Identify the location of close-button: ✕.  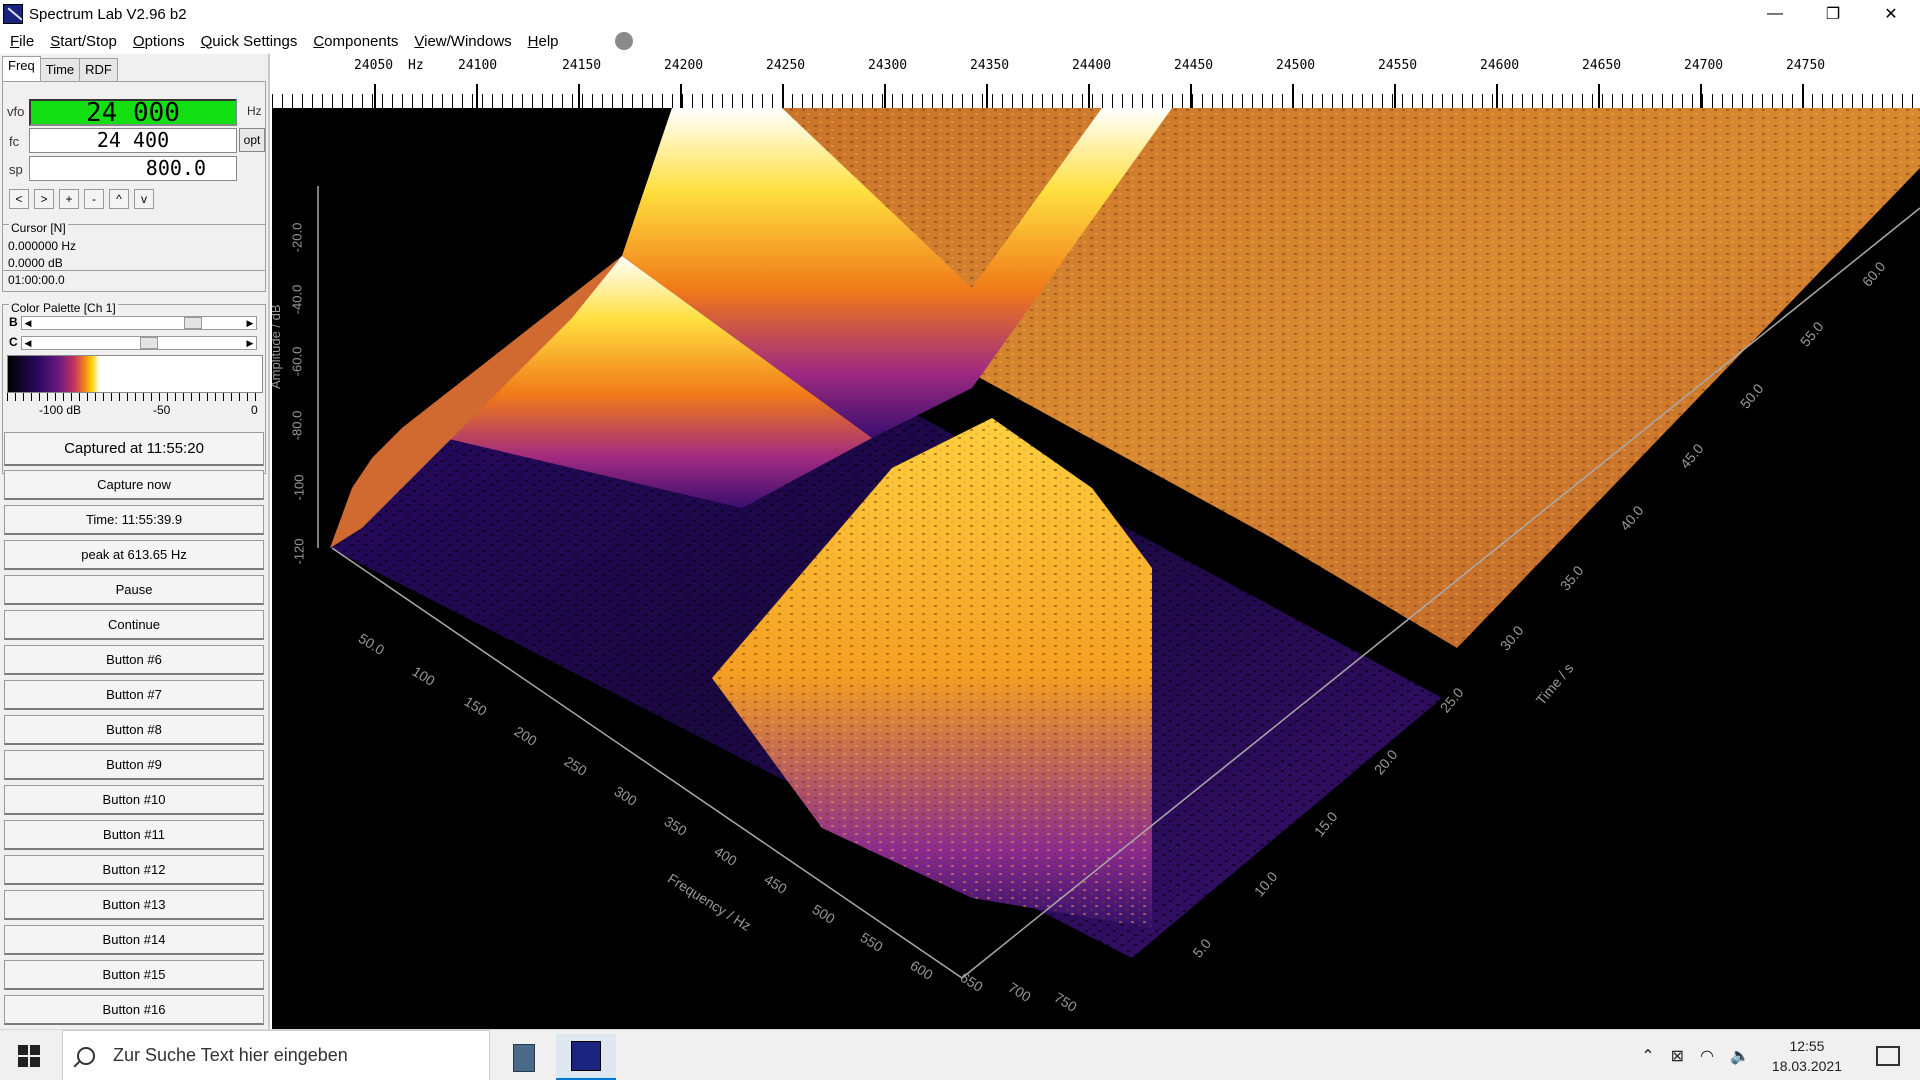
(1891, 14).